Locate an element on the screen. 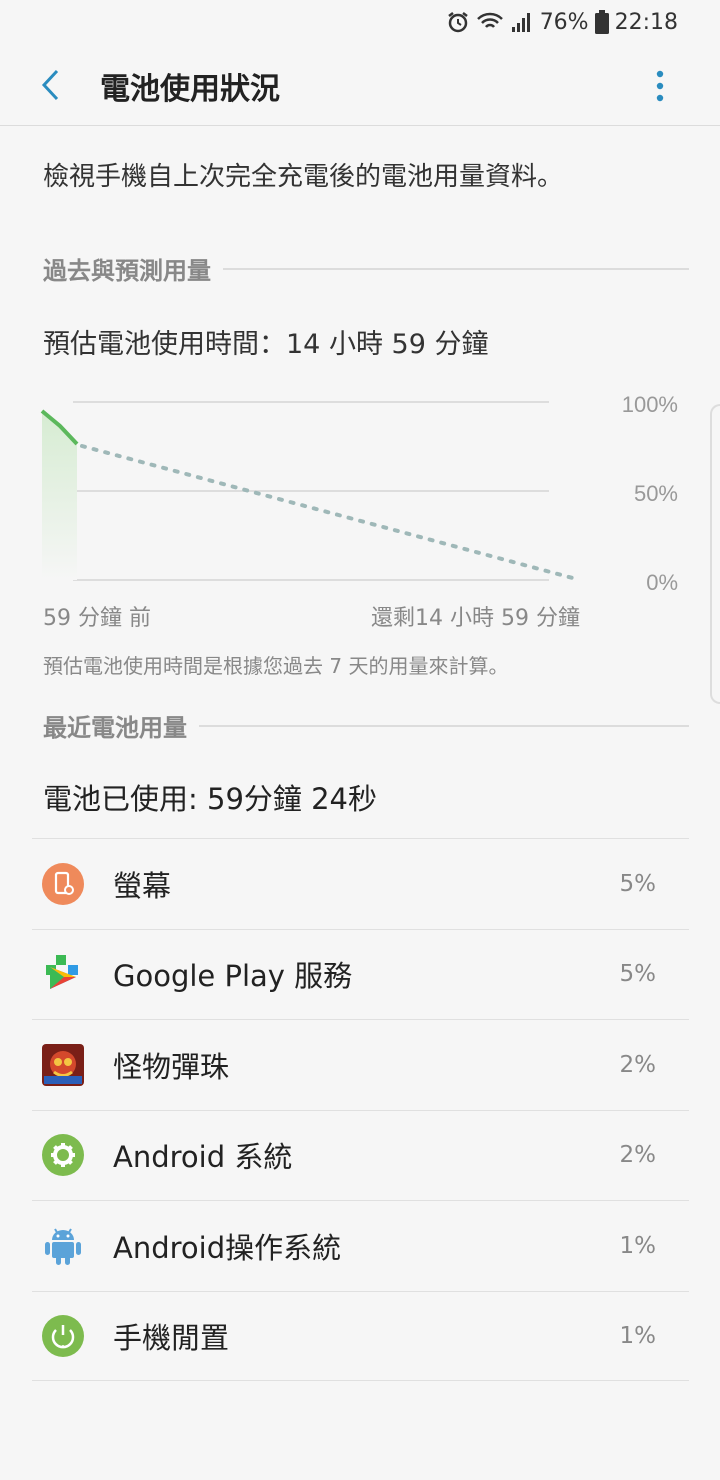 Image resolution: width=720 pixels, height=1480 pixels. estimated-time: 預估電池使用時間：14 小時 59 分鐘 is located at coordinates (266, 344).